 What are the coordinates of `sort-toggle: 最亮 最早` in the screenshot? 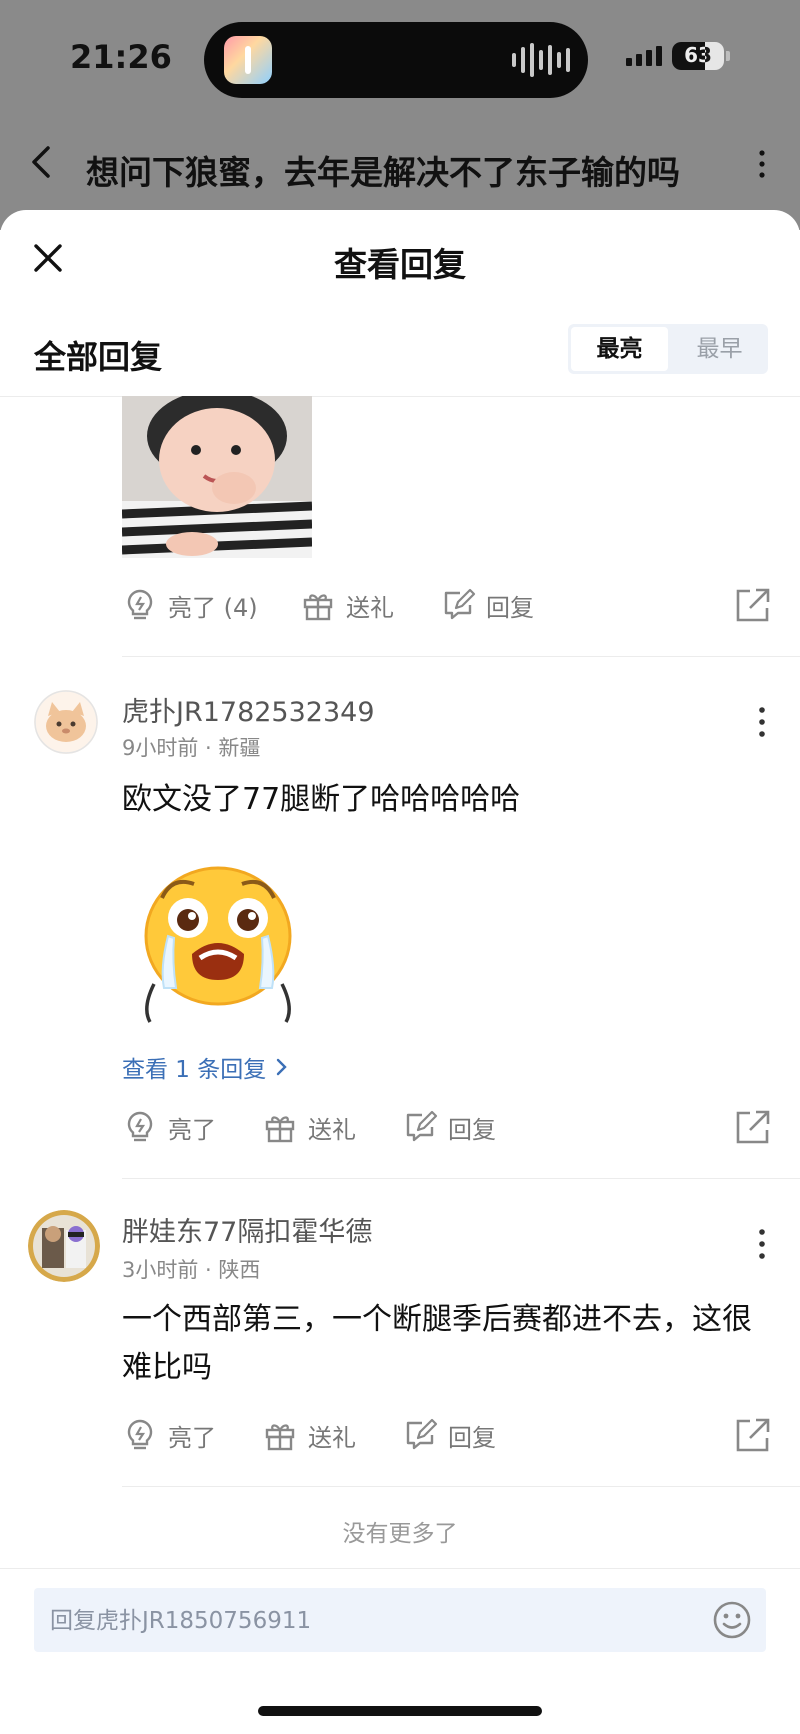 It's located at (668, 349).